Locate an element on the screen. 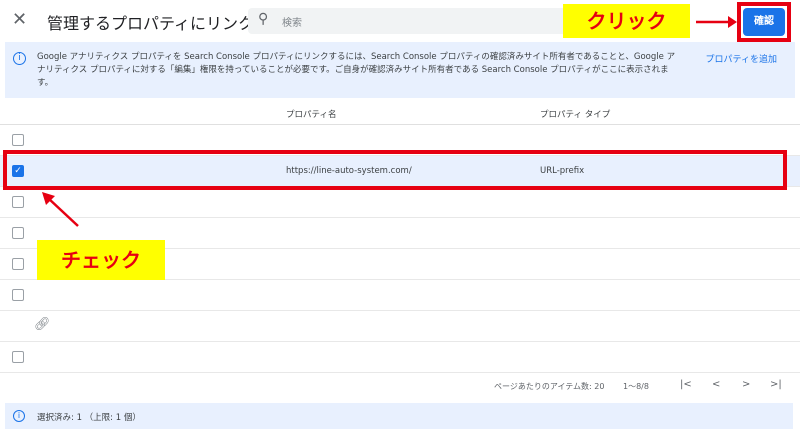  items-per-page: ページあたりのアイテム数: 20 is located at coordinates (549, 386).